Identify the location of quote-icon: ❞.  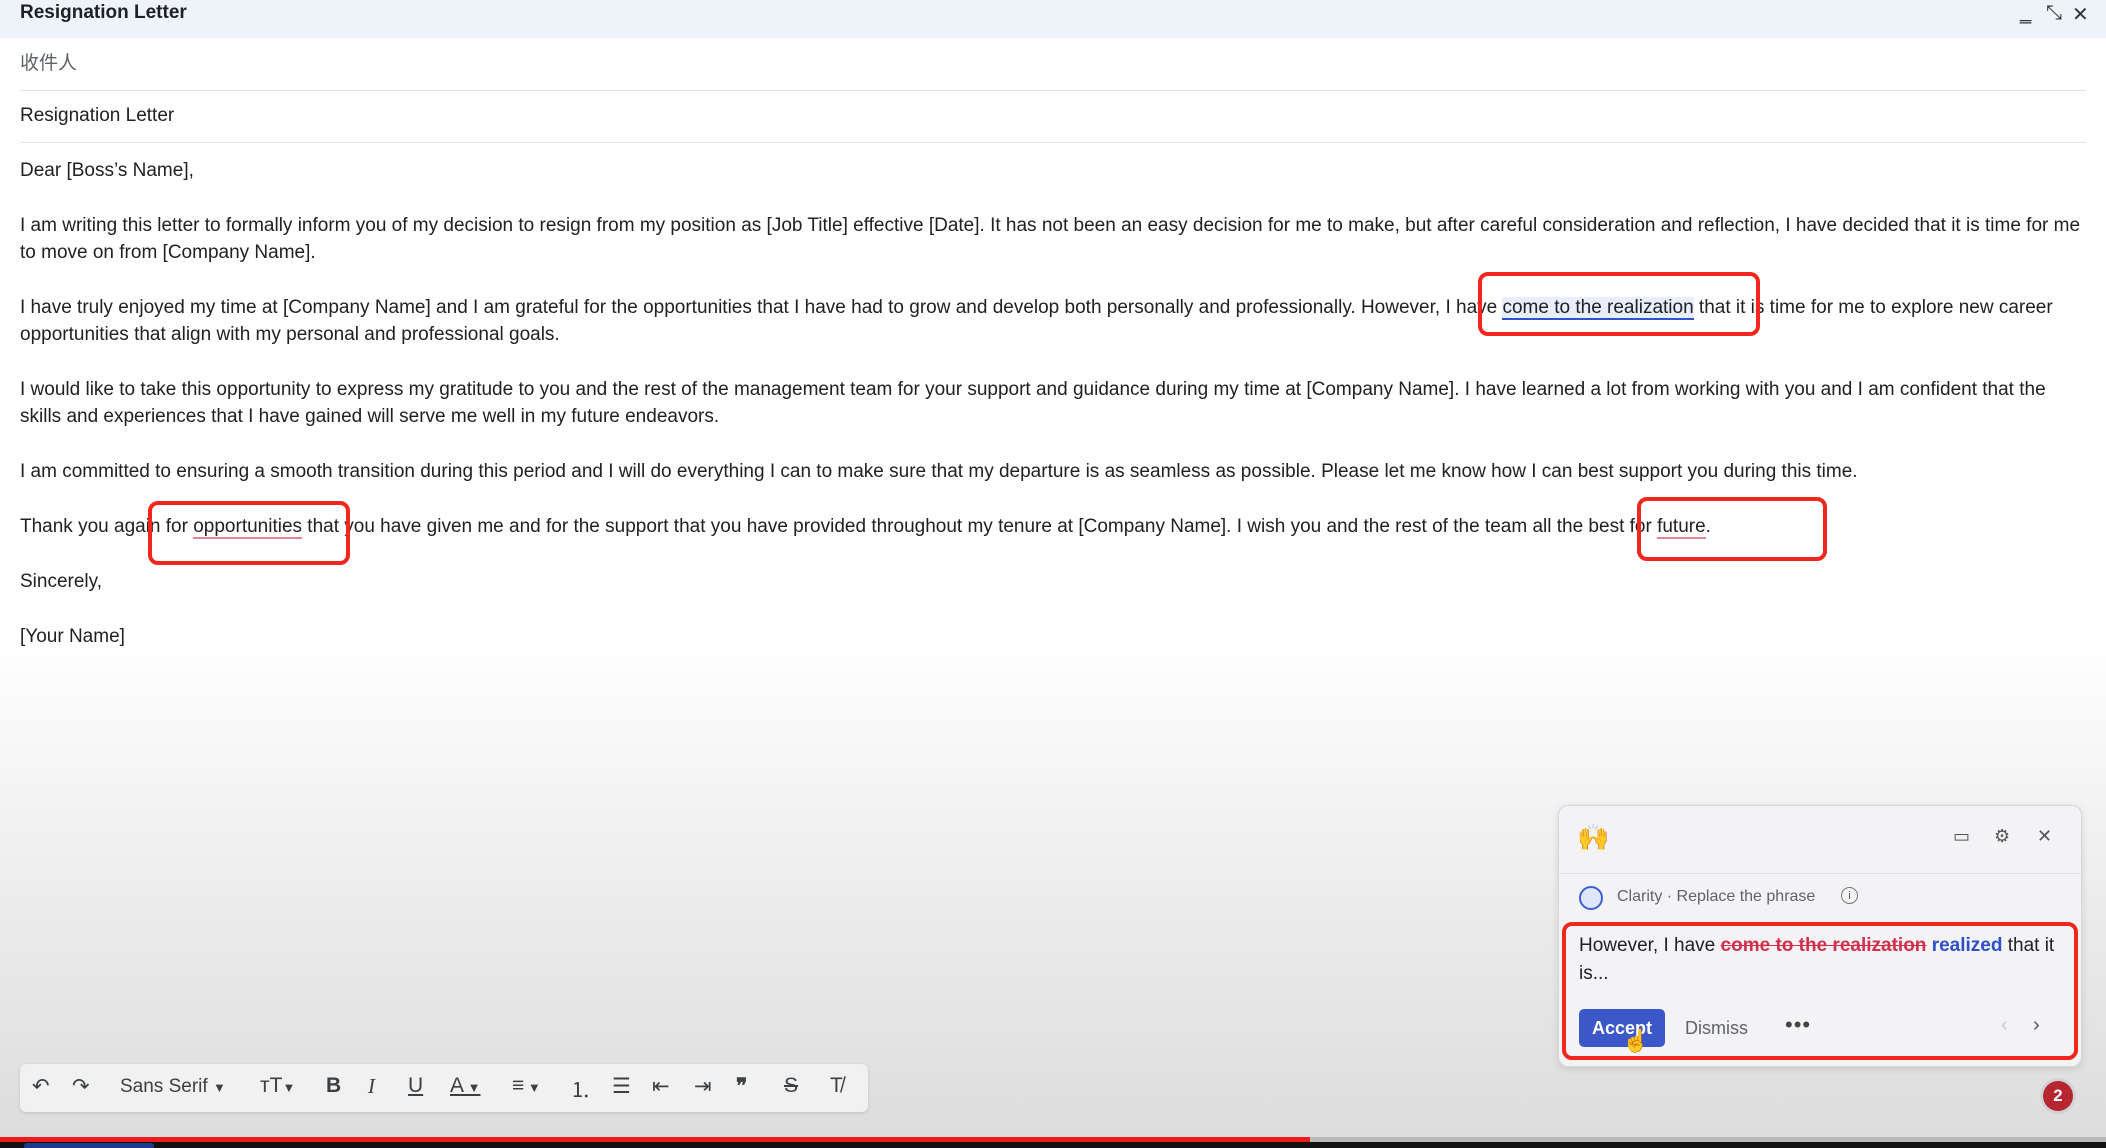
(741, 1086).